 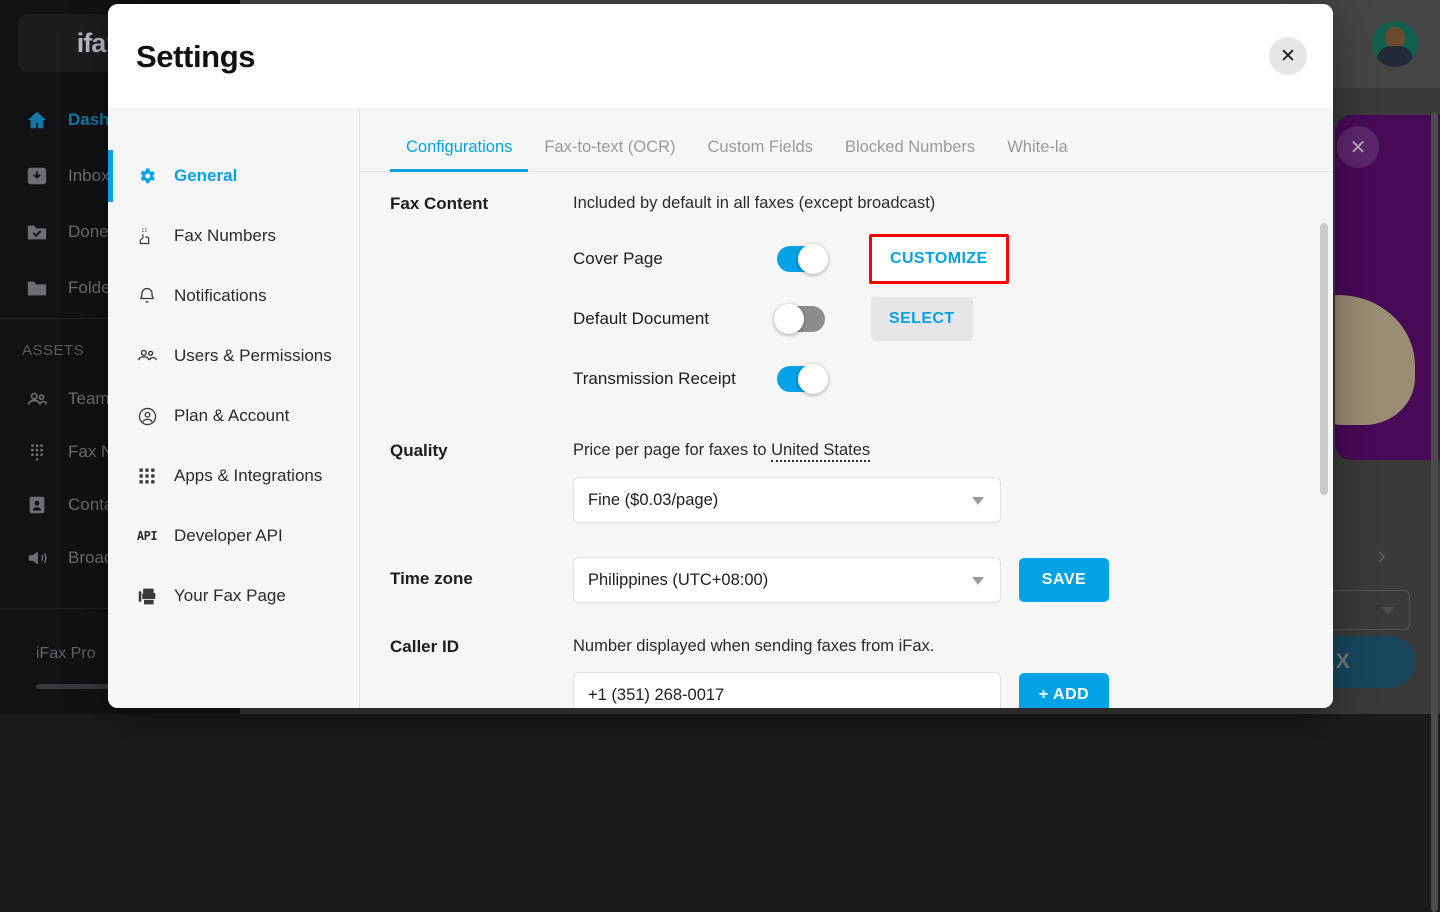 What do you see at coordinates (225, 236) in the screenshot?
I see `sidebar-item-label: Fax Numbers` at bounding box center [225, 236].